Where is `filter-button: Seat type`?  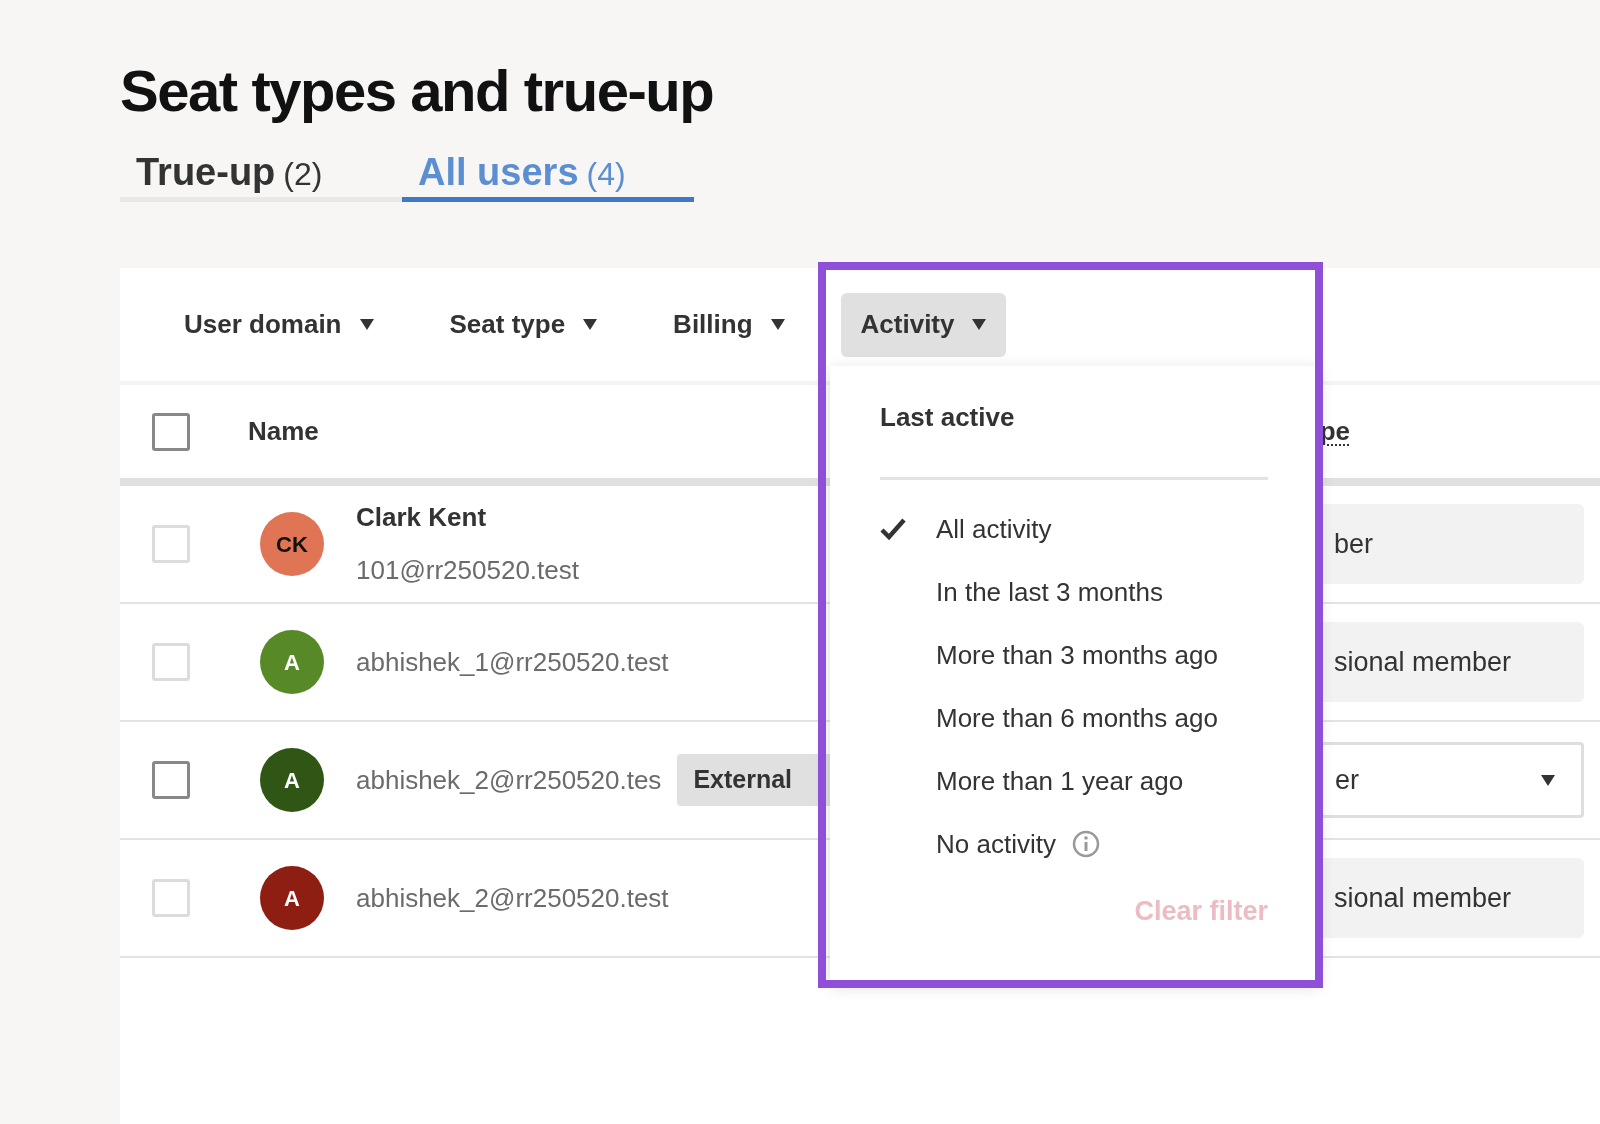
filter-button: Seat type is located at coordinates (523, 324).